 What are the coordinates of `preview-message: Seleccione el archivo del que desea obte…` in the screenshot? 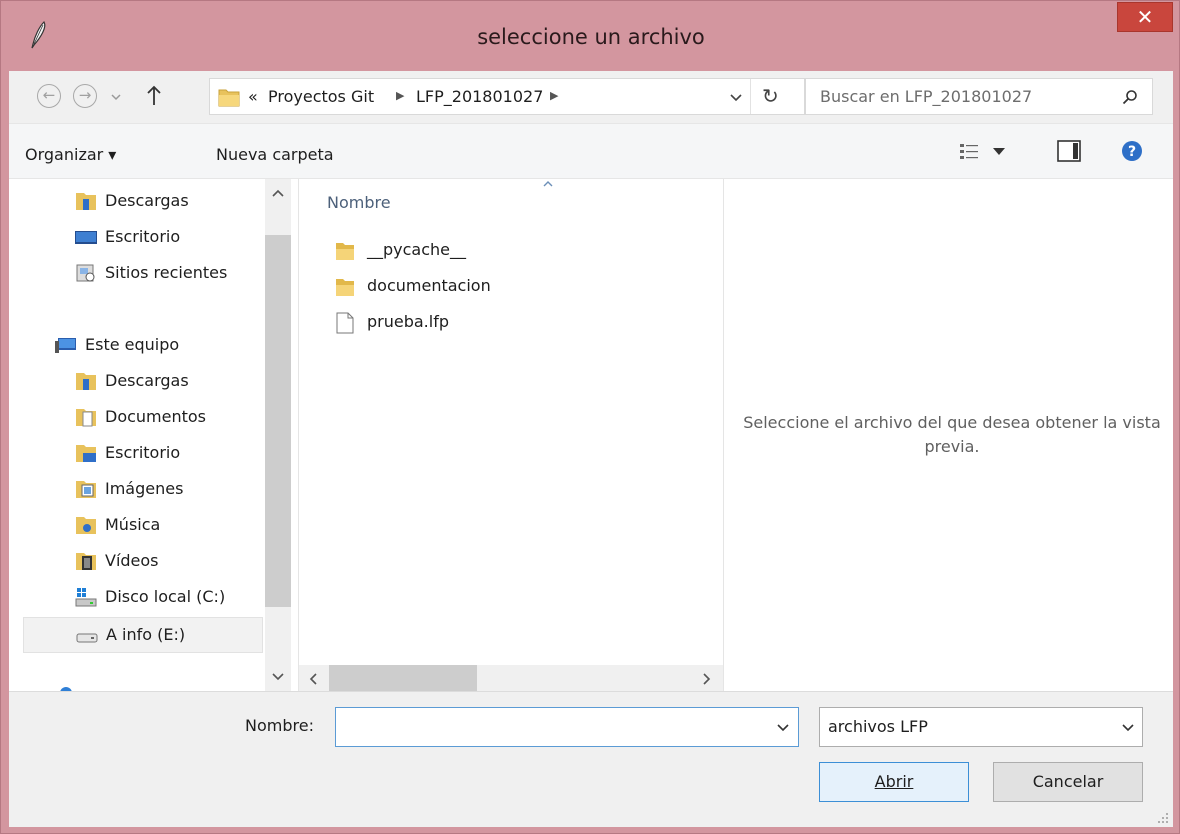 It's located at (952, 434).